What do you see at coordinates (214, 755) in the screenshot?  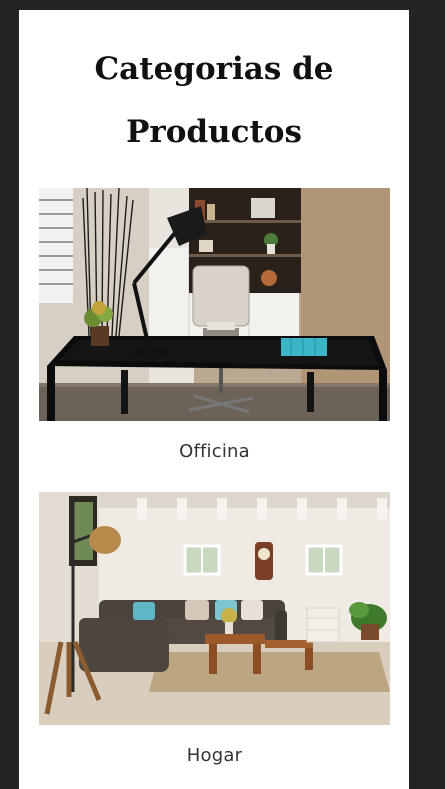 I see `category-label-home: Hogar` at bounding box center [214, 755].